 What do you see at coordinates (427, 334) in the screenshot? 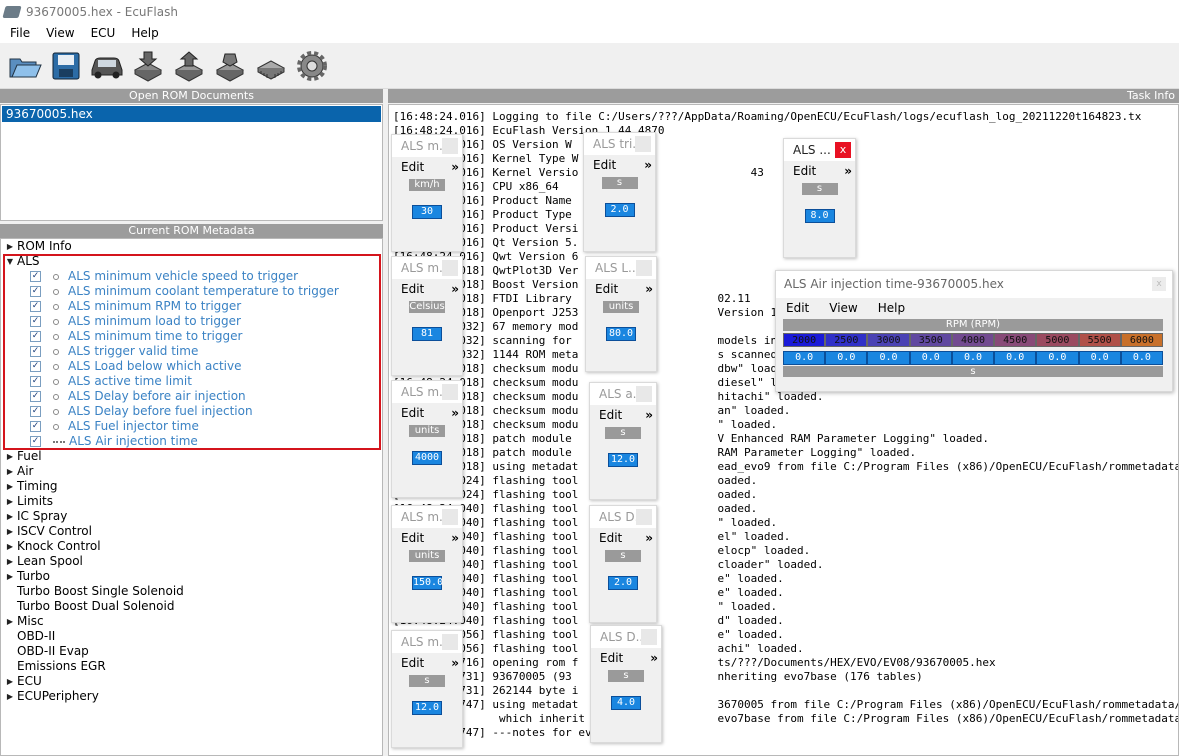
I see `value-cell: 81` at bounding box center [427, 334].